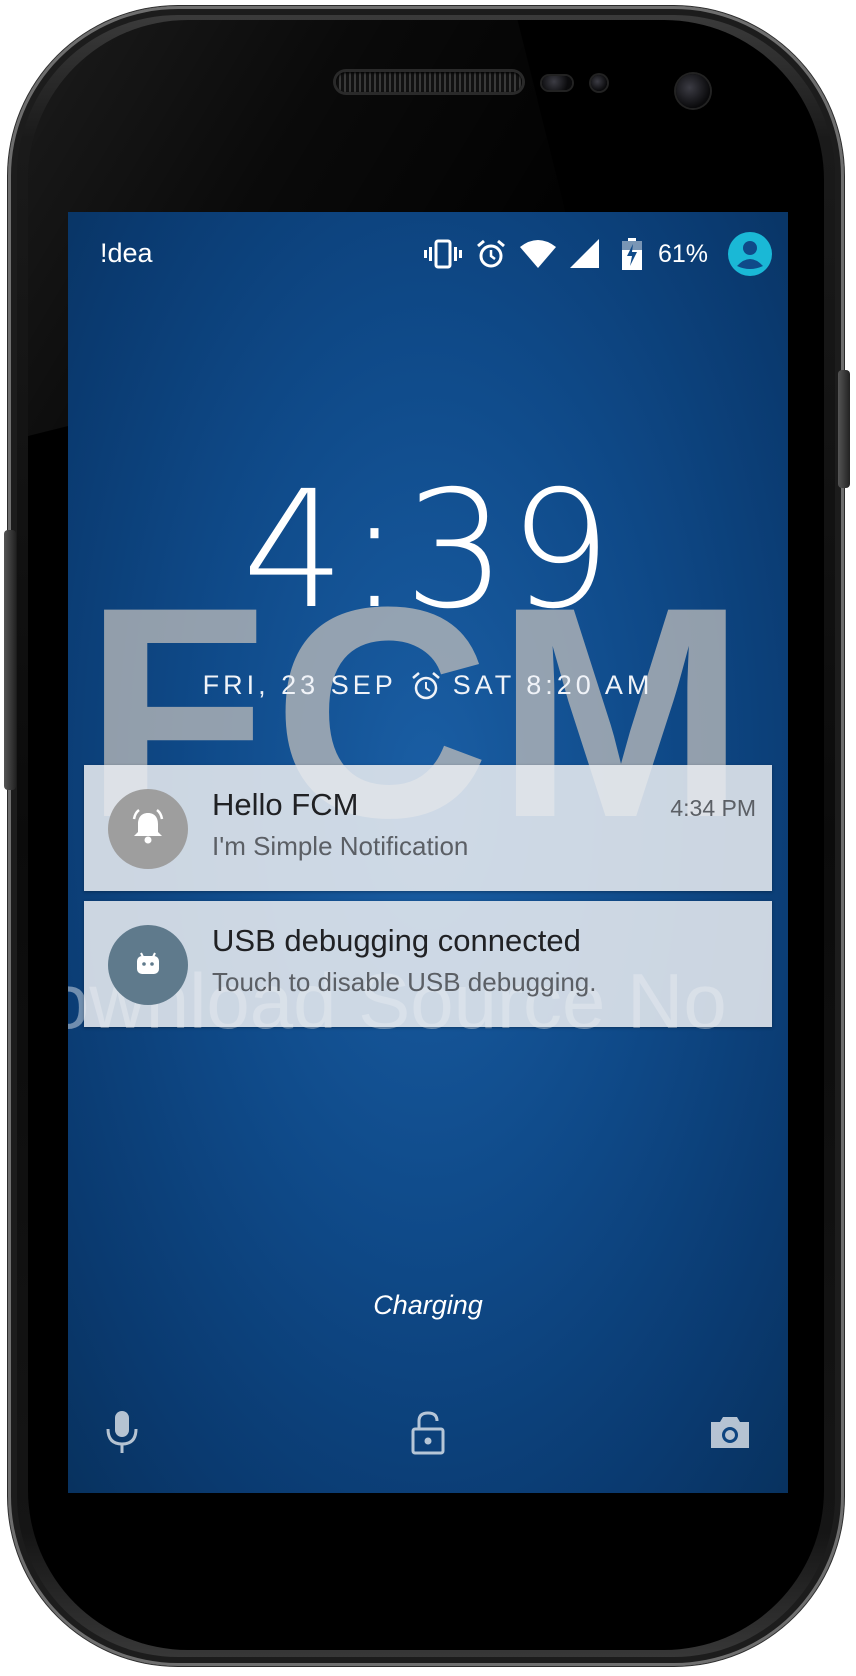 This screenshot has width=856, height=1676. What do you see at coordinates (584, 254) in the screenshot?
I see `signal-icon` at bounding box center [584, 254].